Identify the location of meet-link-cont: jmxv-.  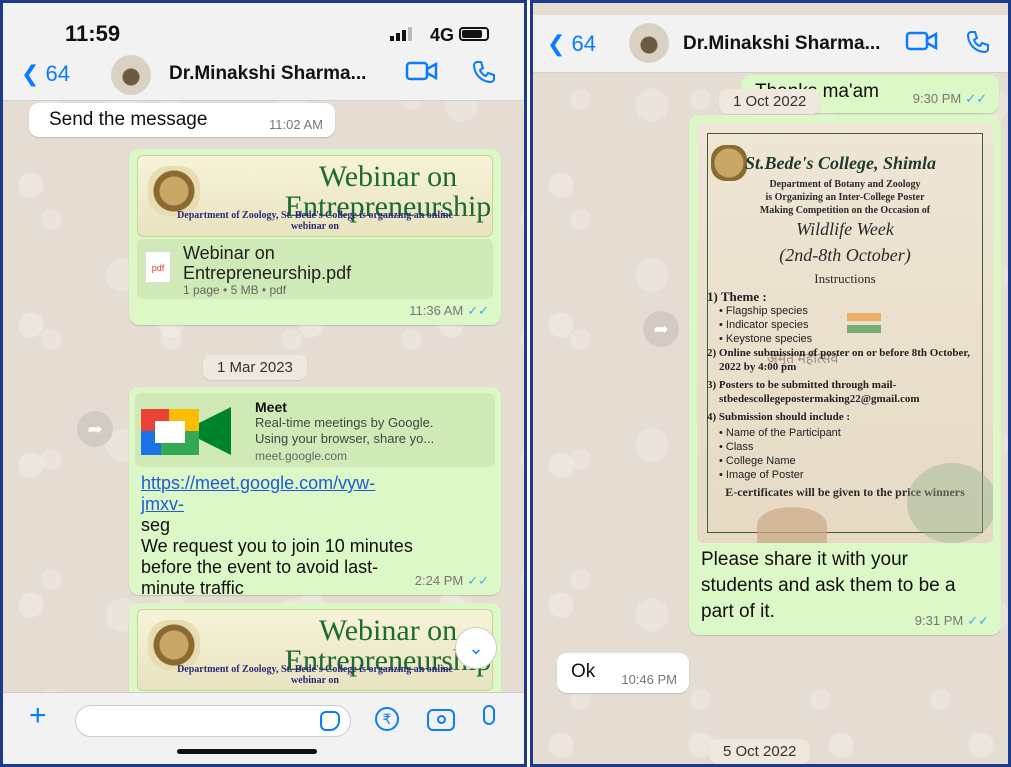
(277, 504).